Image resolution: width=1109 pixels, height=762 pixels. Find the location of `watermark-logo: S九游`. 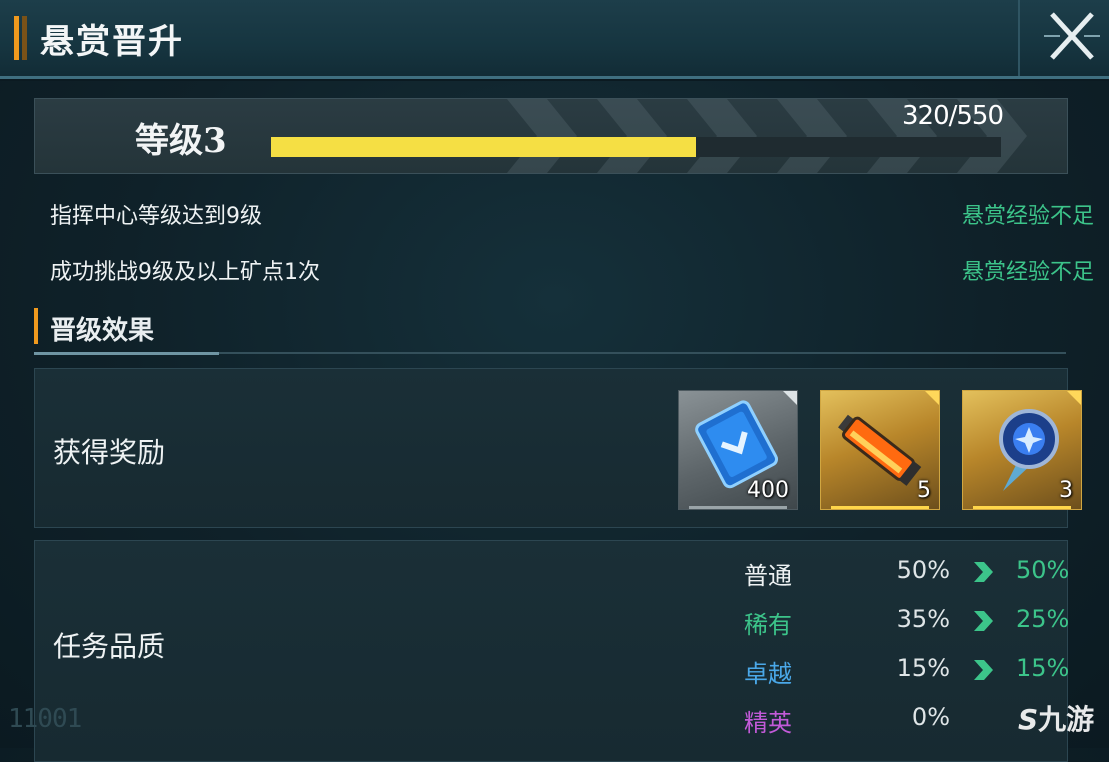

watermark-logo: S九游 is located at coordinates (1056, 719).